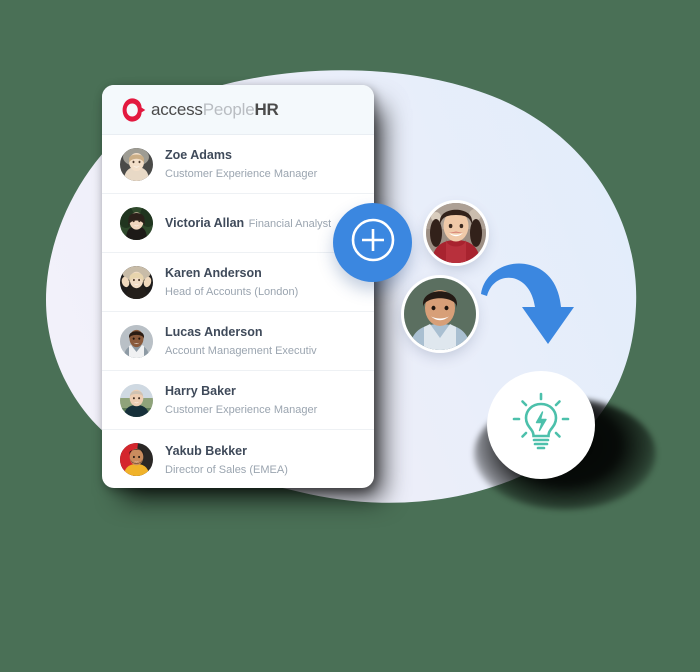  What do you see at coordinates (262, 460) in the screenshot?
I see `employee-text: Yakub Bekker Director of Sales (EMEA)` at bounding box center [262, 460].